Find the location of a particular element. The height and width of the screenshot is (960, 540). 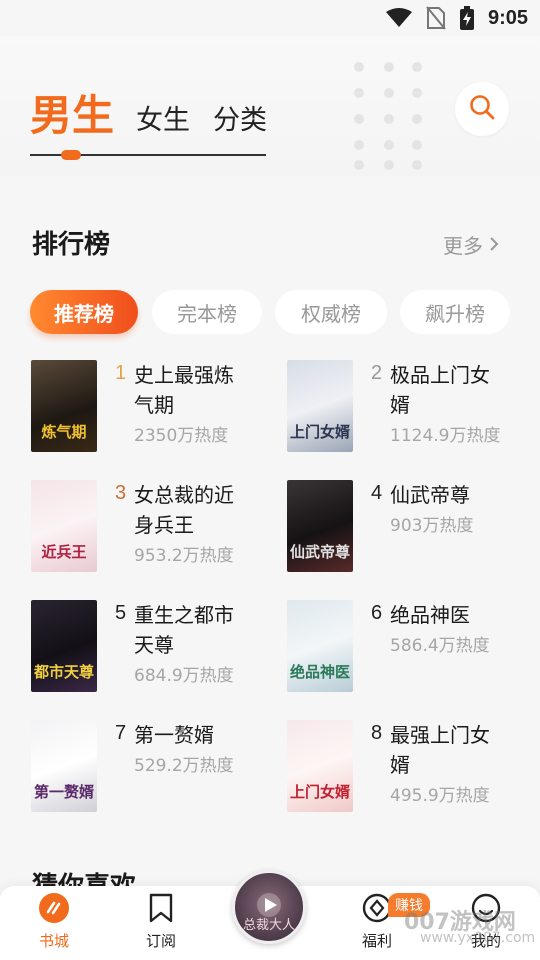

book-heat: 529.2万热度 is located at coordinates (184, 766).